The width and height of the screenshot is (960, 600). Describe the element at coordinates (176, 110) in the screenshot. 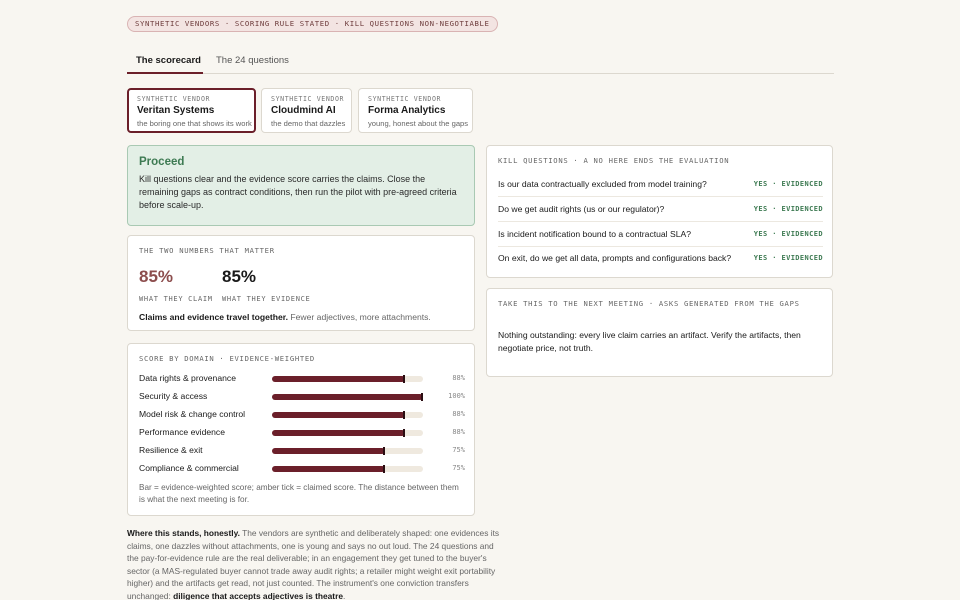

I see `vendor-name: Veritan Systems` at that location.